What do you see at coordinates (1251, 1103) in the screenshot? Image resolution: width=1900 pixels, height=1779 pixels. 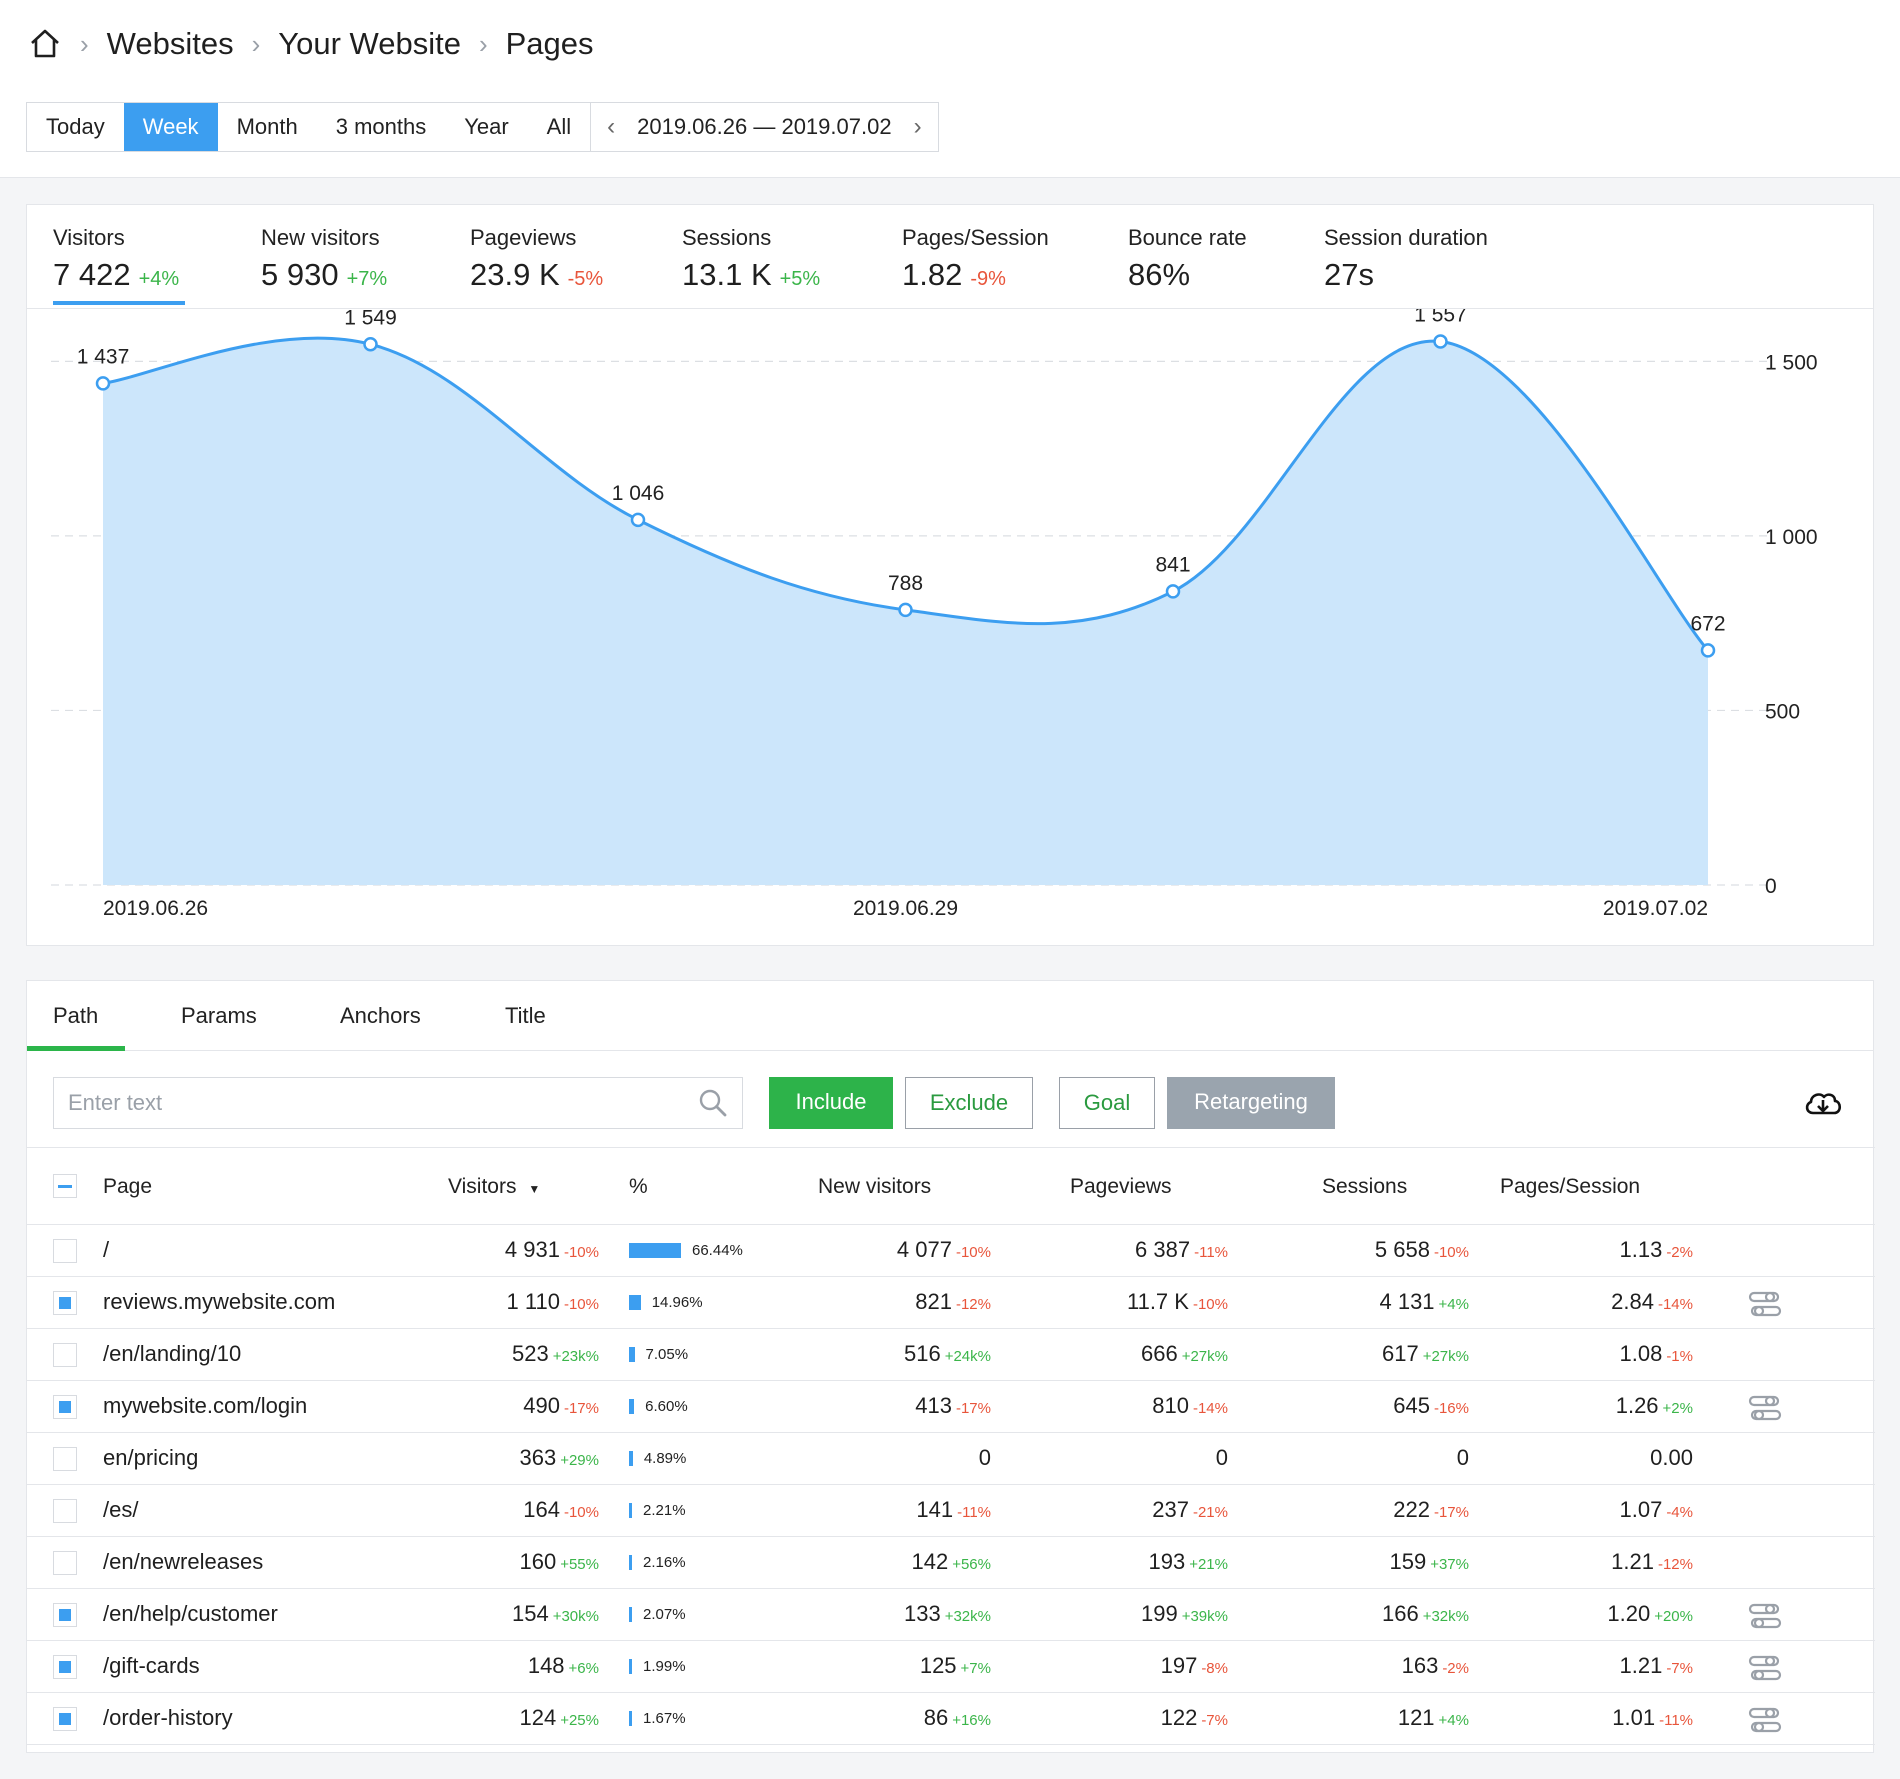 I see `retargeting-button: Retargeting` at bounding box center [1251, 1103].